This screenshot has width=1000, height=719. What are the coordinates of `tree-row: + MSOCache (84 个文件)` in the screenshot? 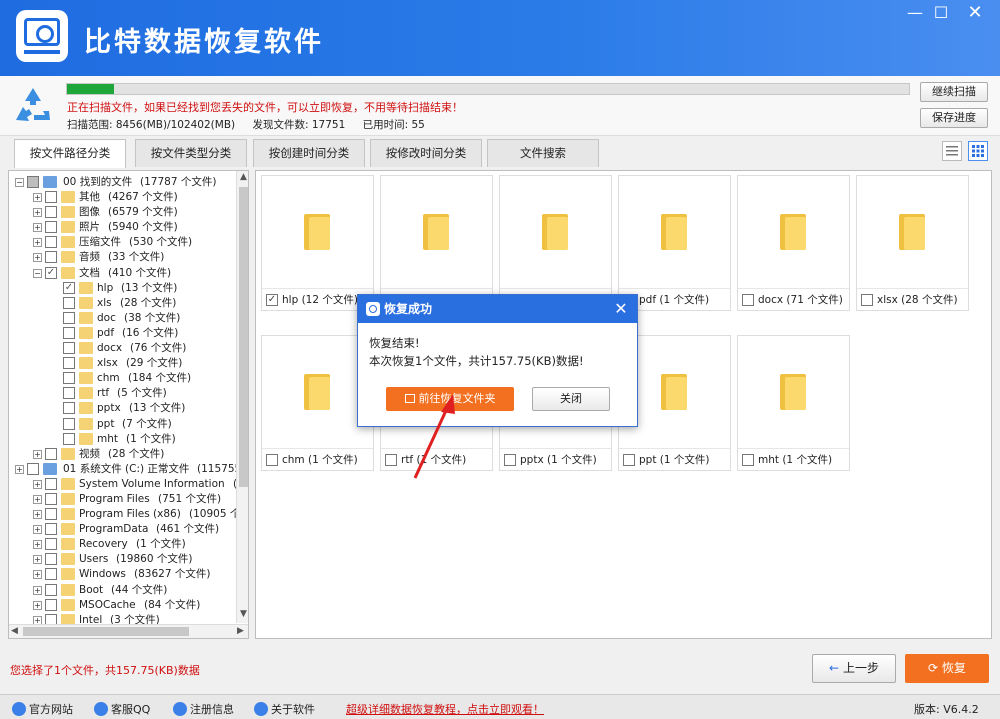 It's located at (123, 605).